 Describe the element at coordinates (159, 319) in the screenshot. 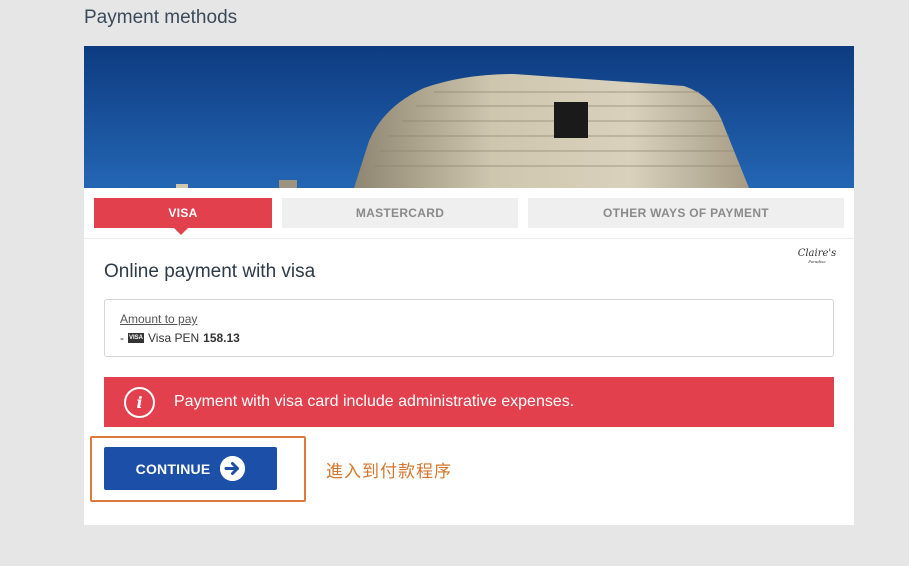

I see `amount-label: Amount to pay` at that location.